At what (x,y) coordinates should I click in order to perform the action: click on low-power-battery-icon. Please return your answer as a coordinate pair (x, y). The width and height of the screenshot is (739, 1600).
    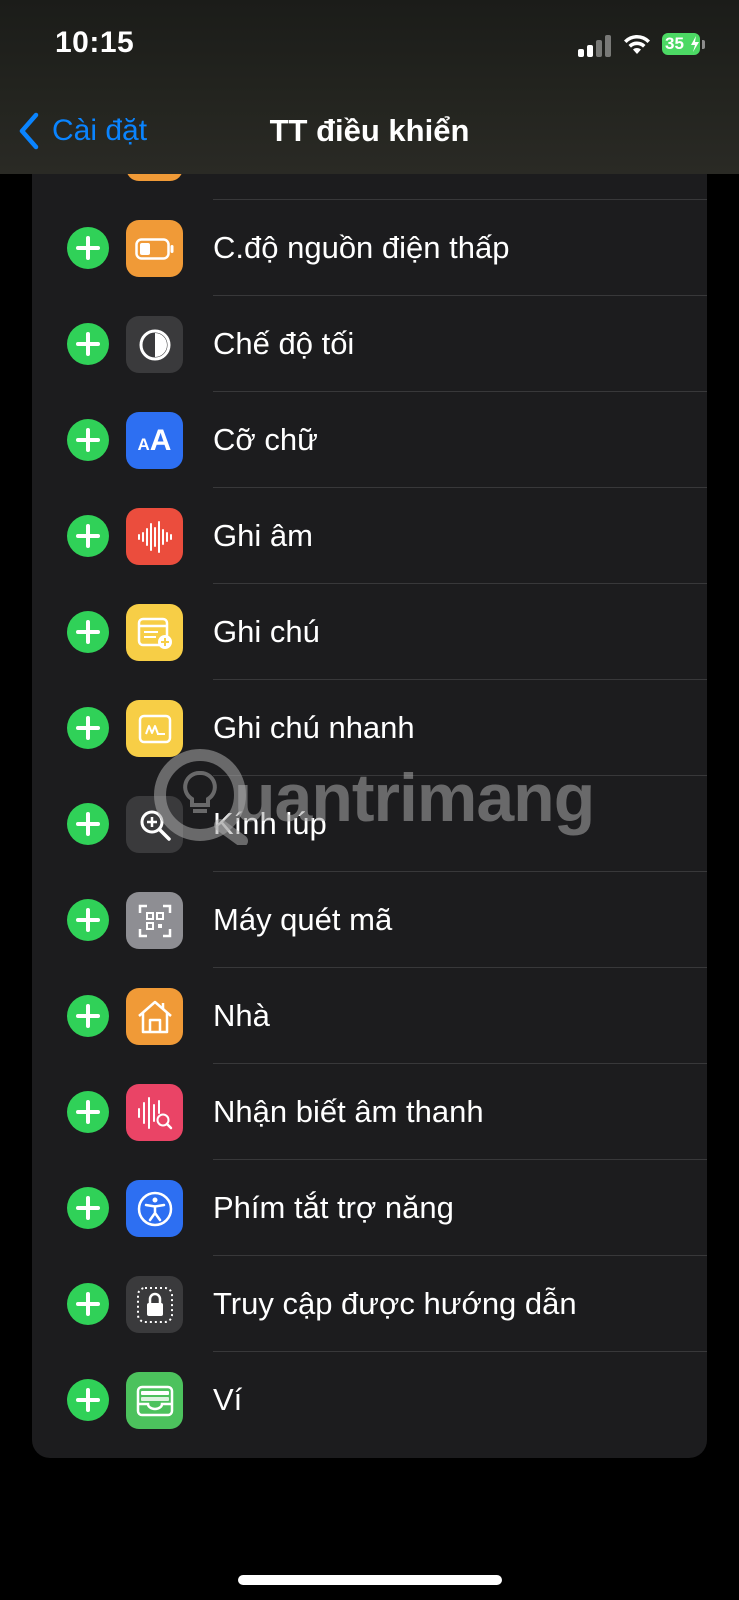
    Looking at the image, I should click on (154, 248).